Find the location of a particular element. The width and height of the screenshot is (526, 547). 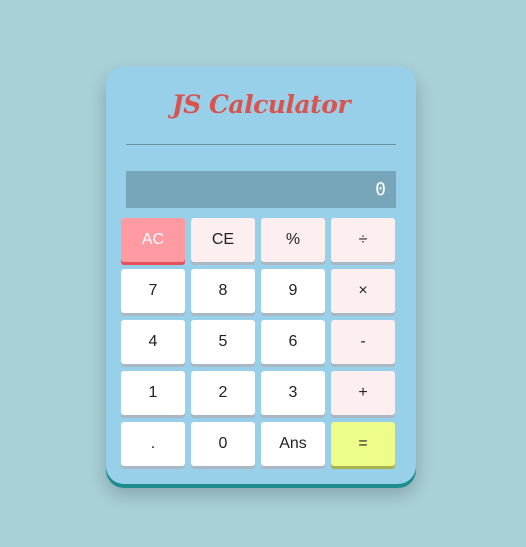

clear-entry-button: CE is located at coordinates (223, 240).